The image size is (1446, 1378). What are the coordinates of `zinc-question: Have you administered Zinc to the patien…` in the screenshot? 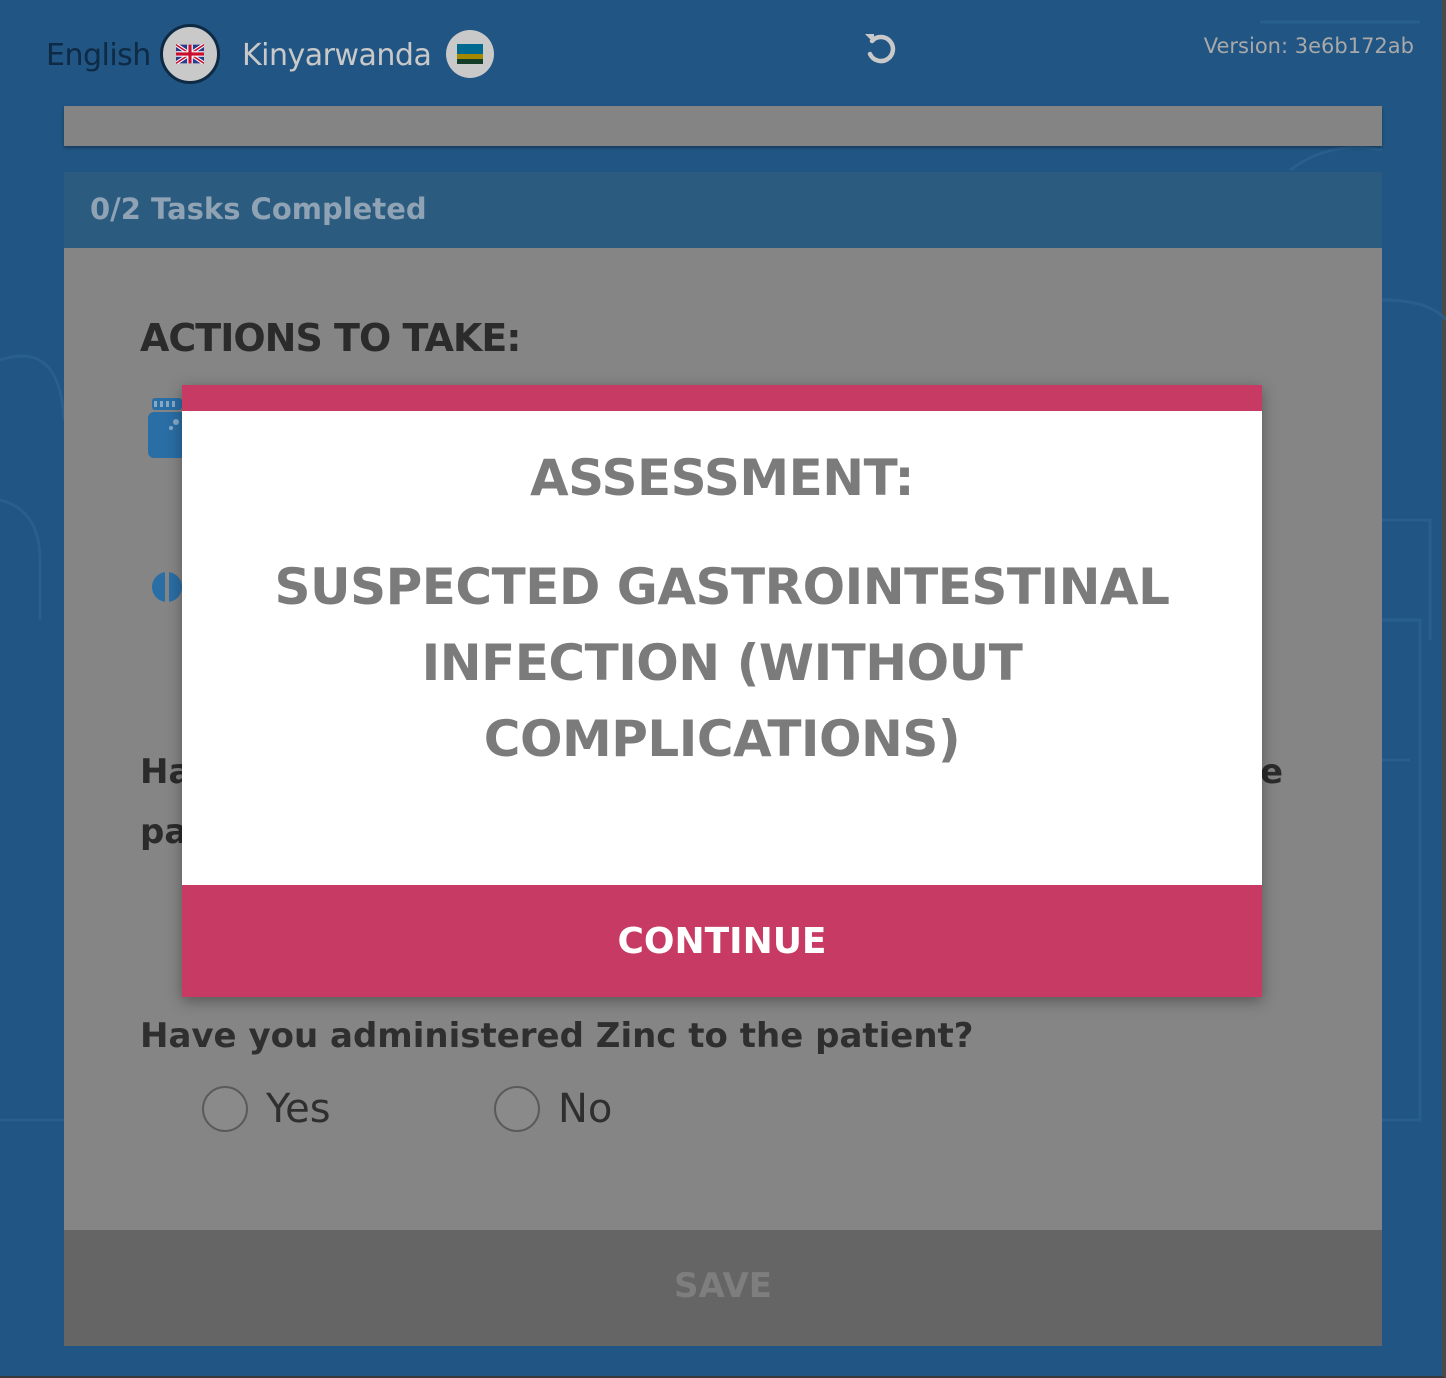 It's located at (557, 1036).